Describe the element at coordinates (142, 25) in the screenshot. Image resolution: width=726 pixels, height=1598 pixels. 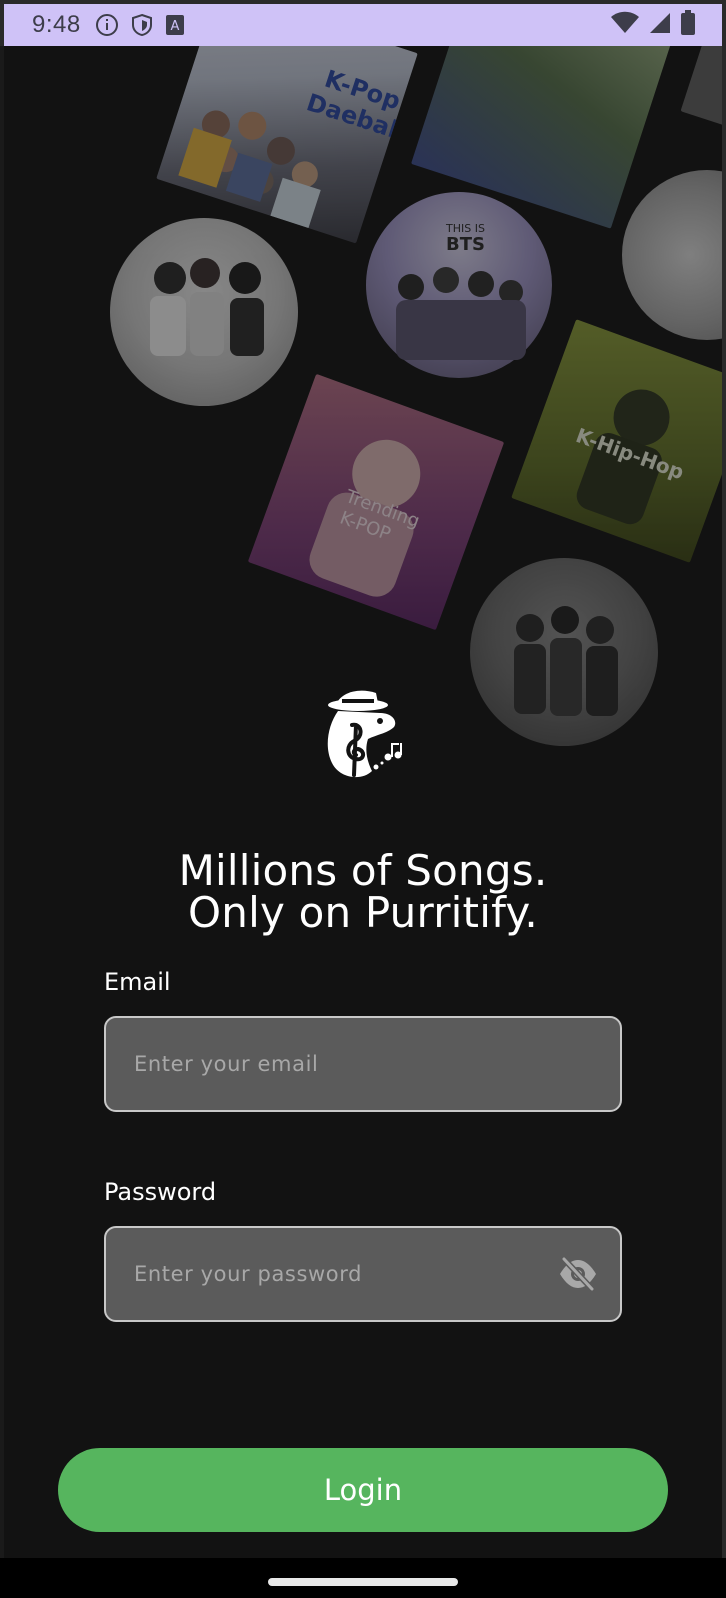
I see `shield-icon` at that location.